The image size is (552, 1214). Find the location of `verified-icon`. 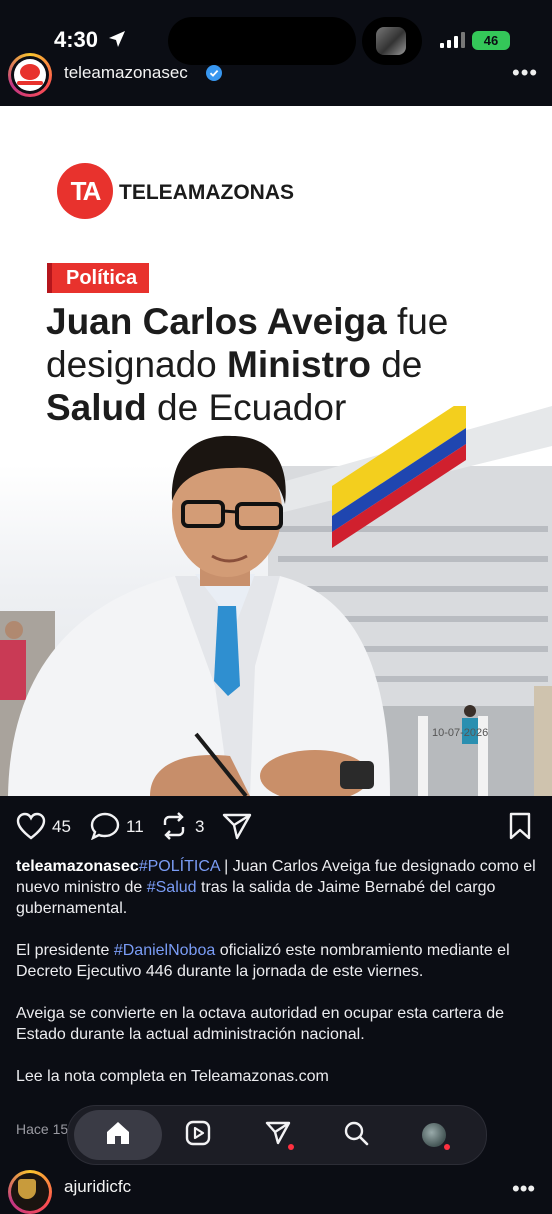

verified-icon is located at coordinates (214, 75).